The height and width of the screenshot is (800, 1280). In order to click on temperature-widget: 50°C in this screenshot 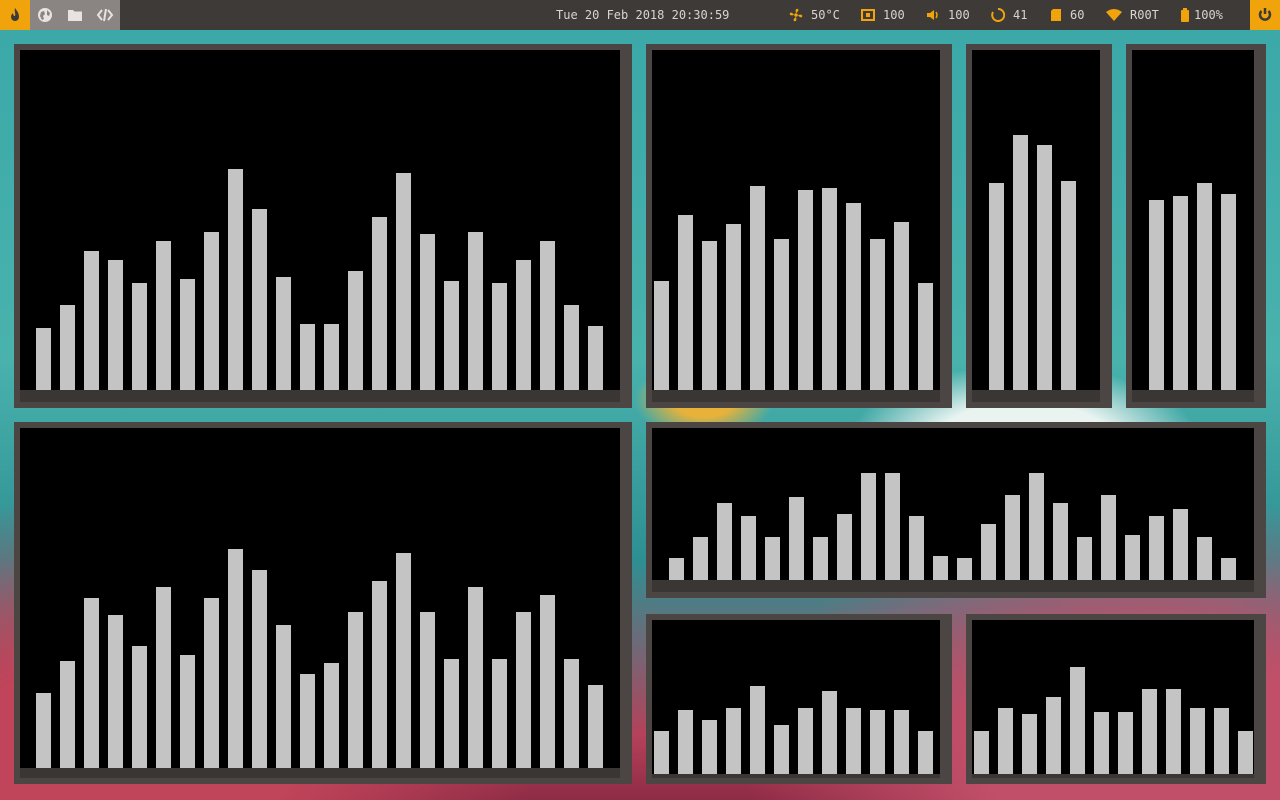, I will do `click(814, 15)`.